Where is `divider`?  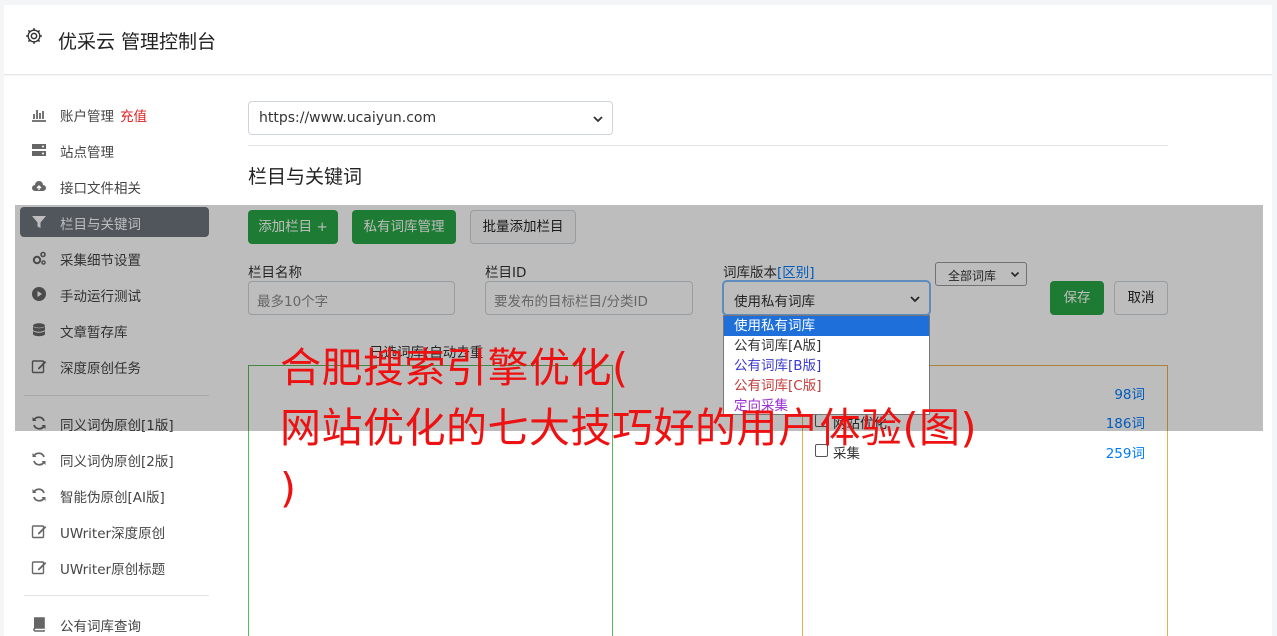 divider is located at coordinates (708, 145).